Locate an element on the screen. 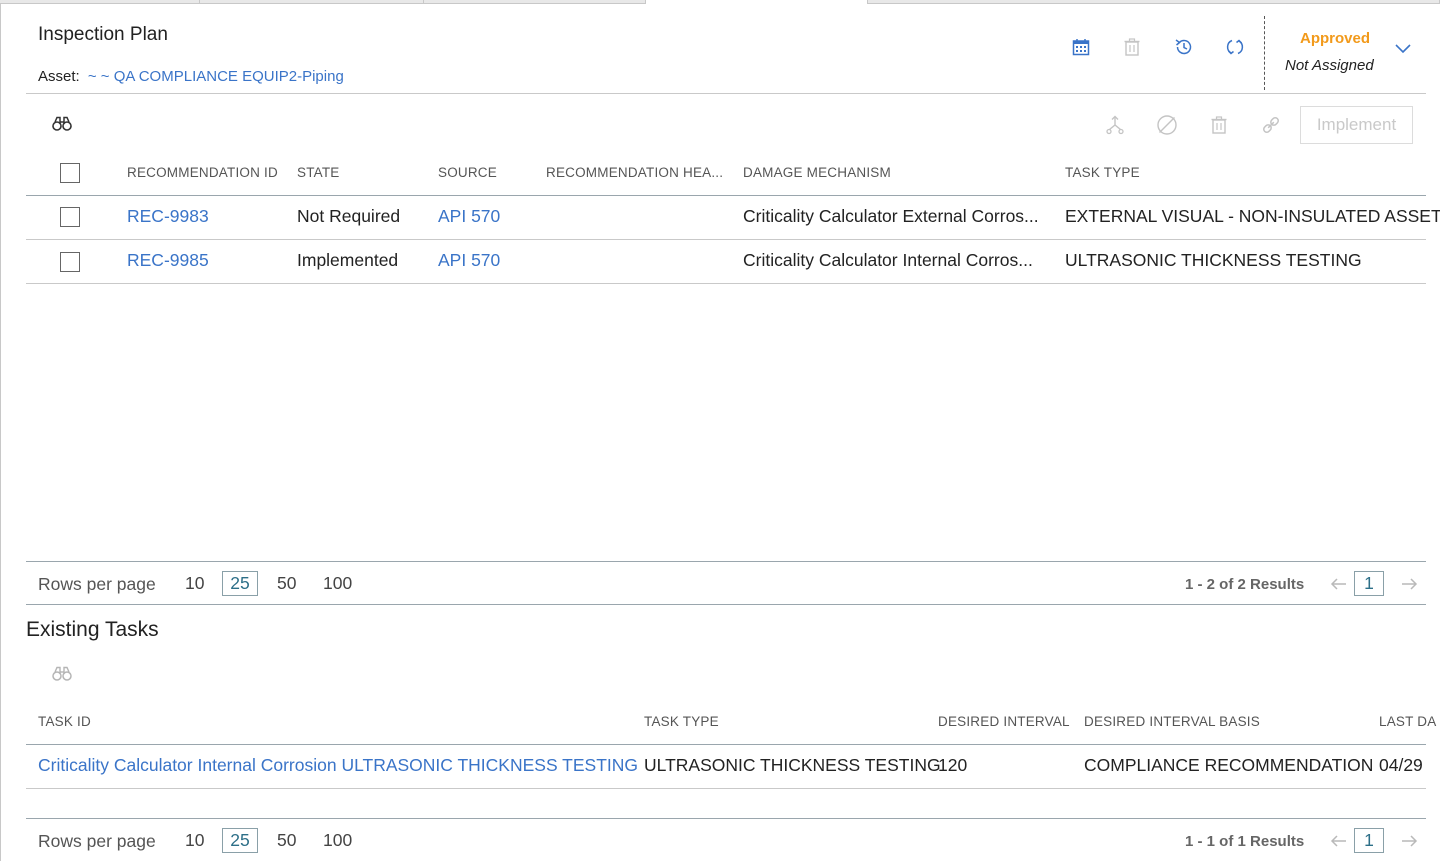 The height and width of the screenshot is (861, 1440). column-header-last-date: LAST DA is located at coordinates (1407, 721).